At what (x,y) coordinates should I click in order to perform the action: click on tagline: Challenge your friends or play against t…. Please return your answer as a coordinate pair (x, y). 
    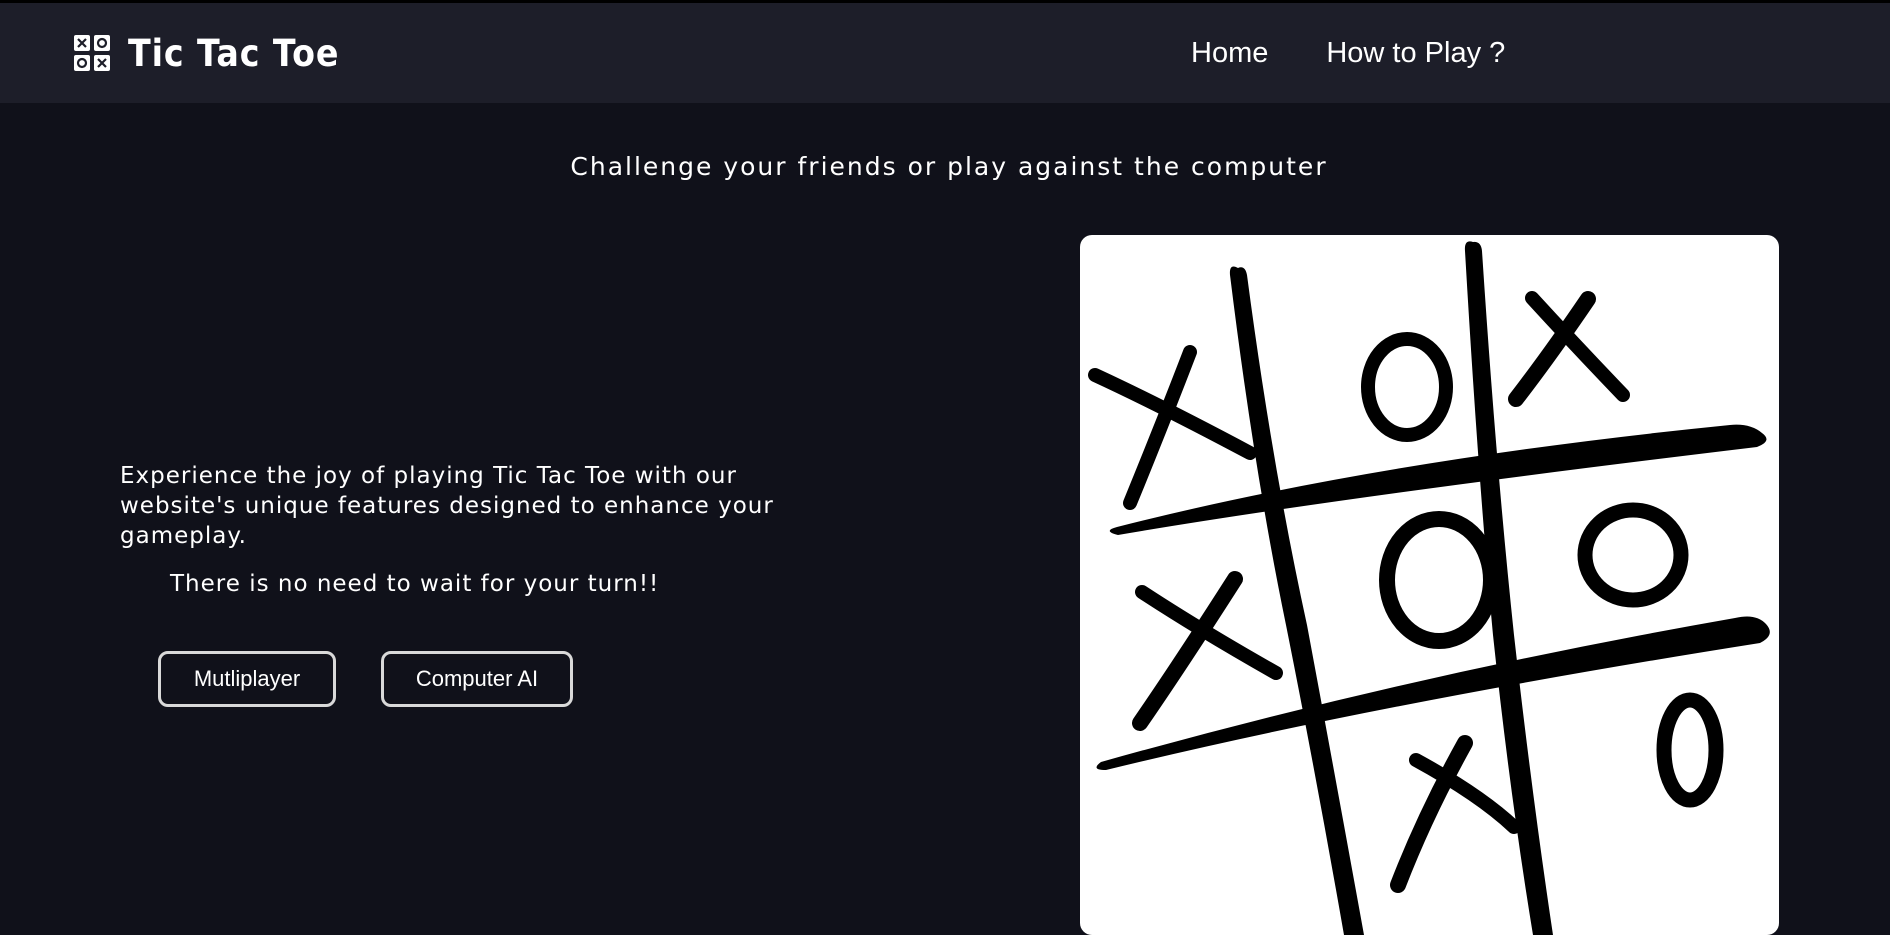
    Looking at the image, I should click on (949, 166).